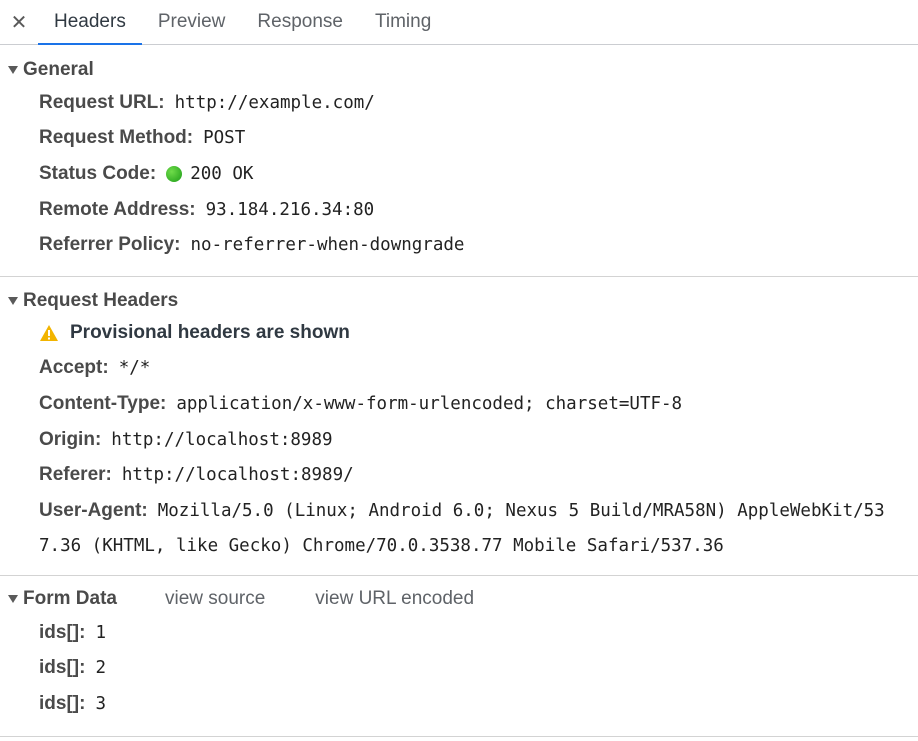  I want to click on warning-text: Provisional headers are shown, so click(210, 332).